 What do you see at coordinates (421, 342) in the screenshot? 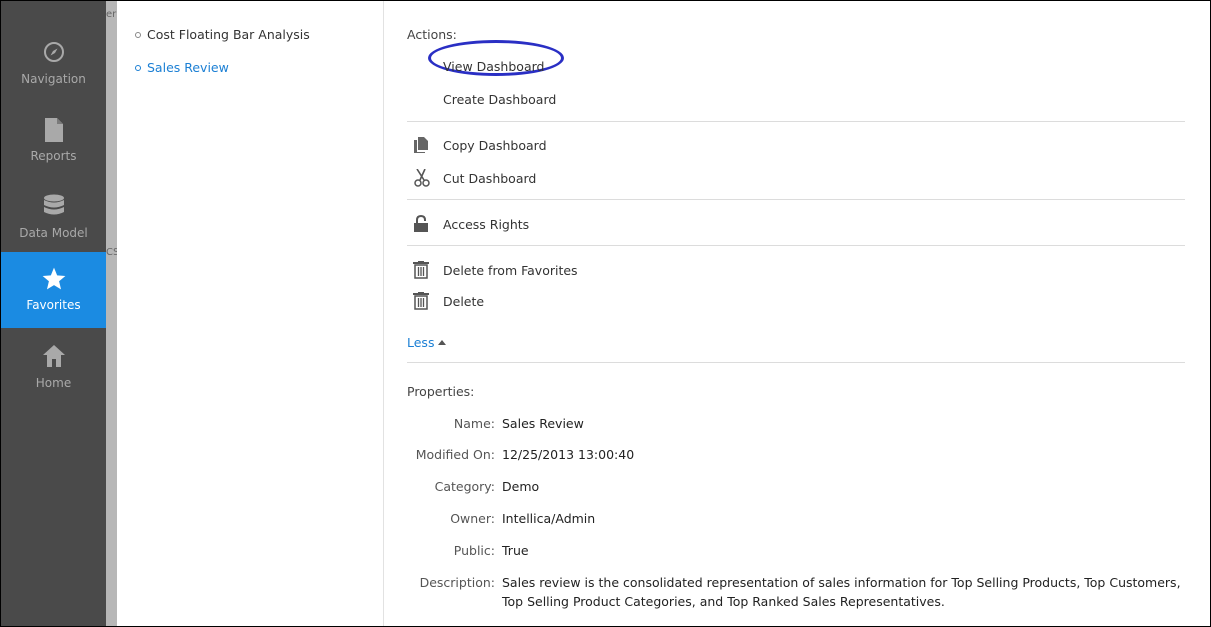
I see `less-label: Less` at bounding box center [421, 342].